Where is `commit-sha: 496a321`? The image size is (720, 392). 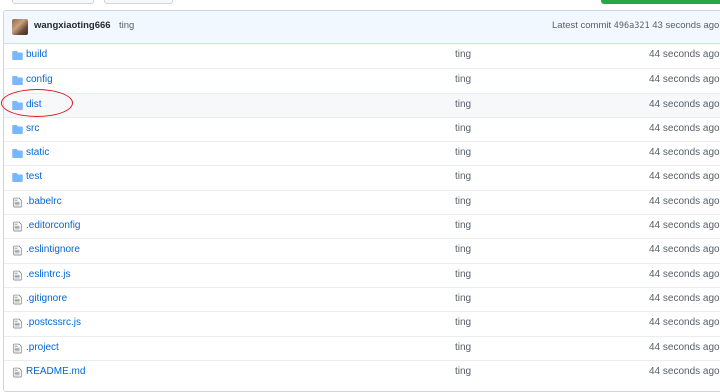
commit-sha: 496a321 is located at coordinates (632, 26).